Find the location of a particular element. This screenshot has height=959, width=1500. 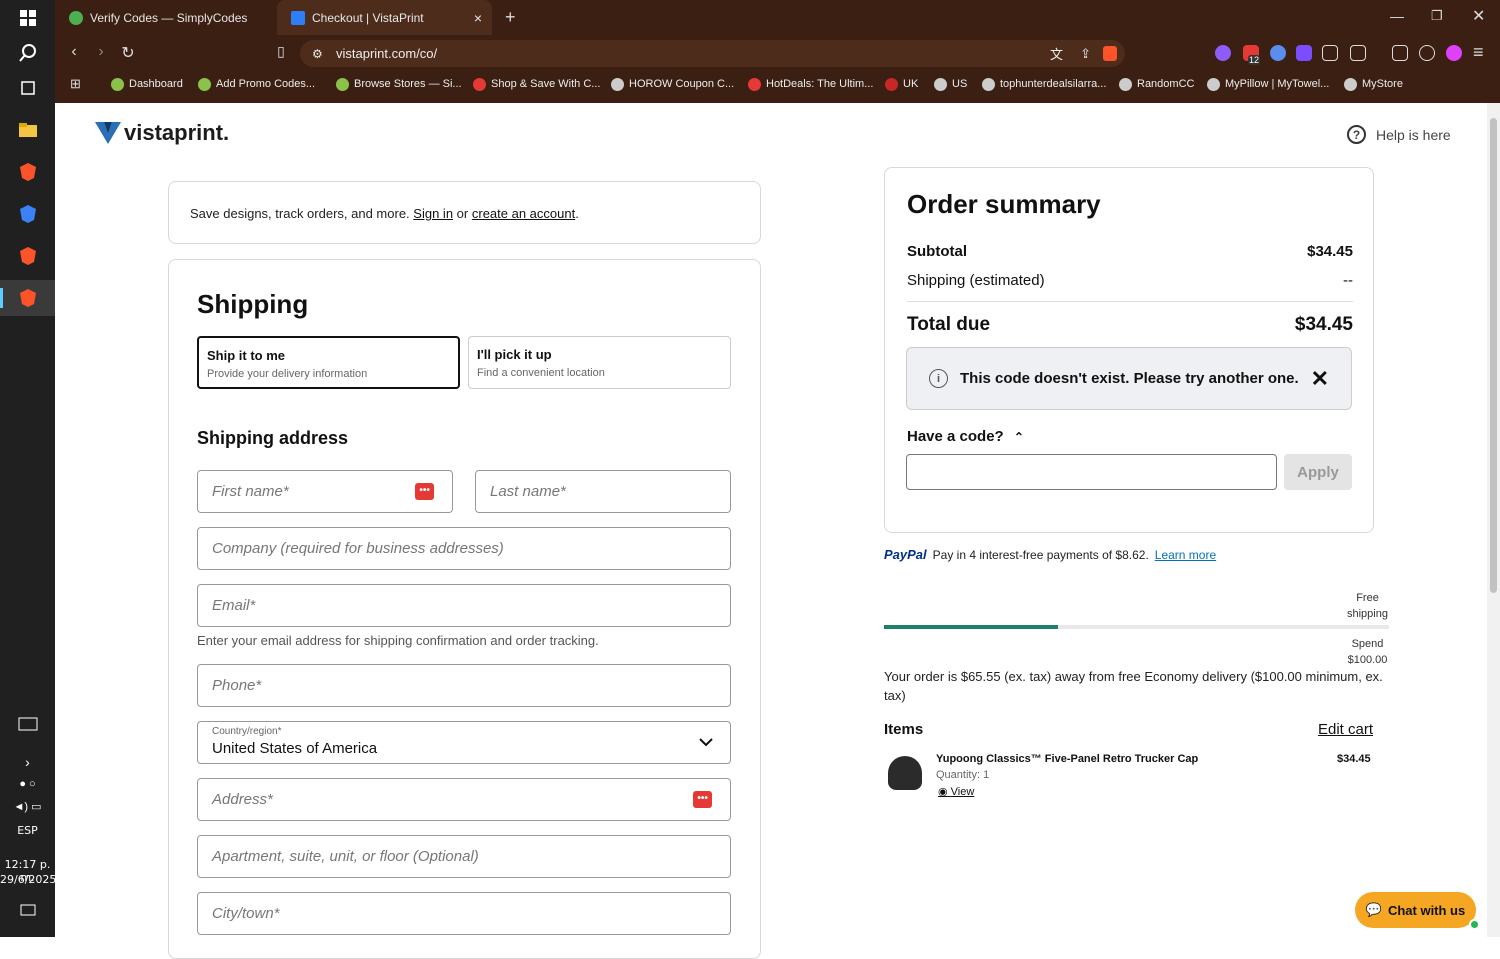

city-field: City/town* is located at coordinates (464, 913).